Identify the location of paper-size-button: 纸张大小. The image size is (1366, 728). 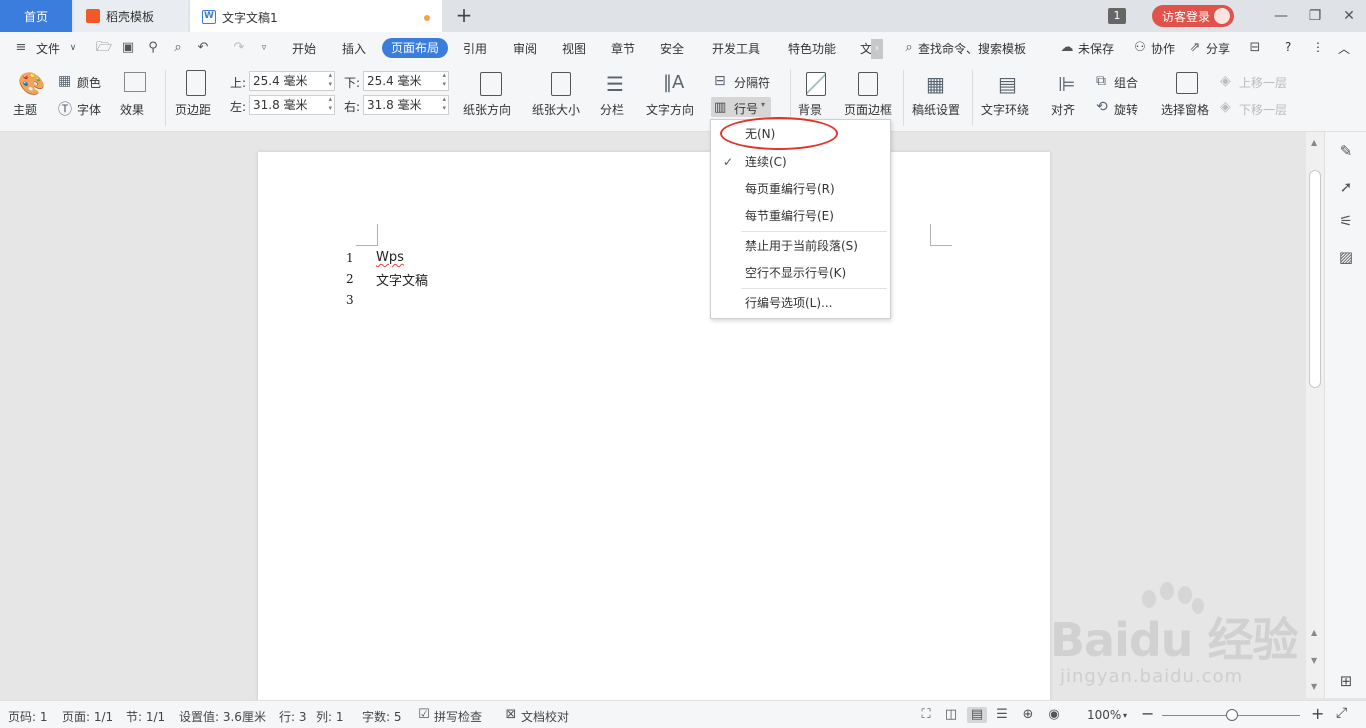
(556, 109).